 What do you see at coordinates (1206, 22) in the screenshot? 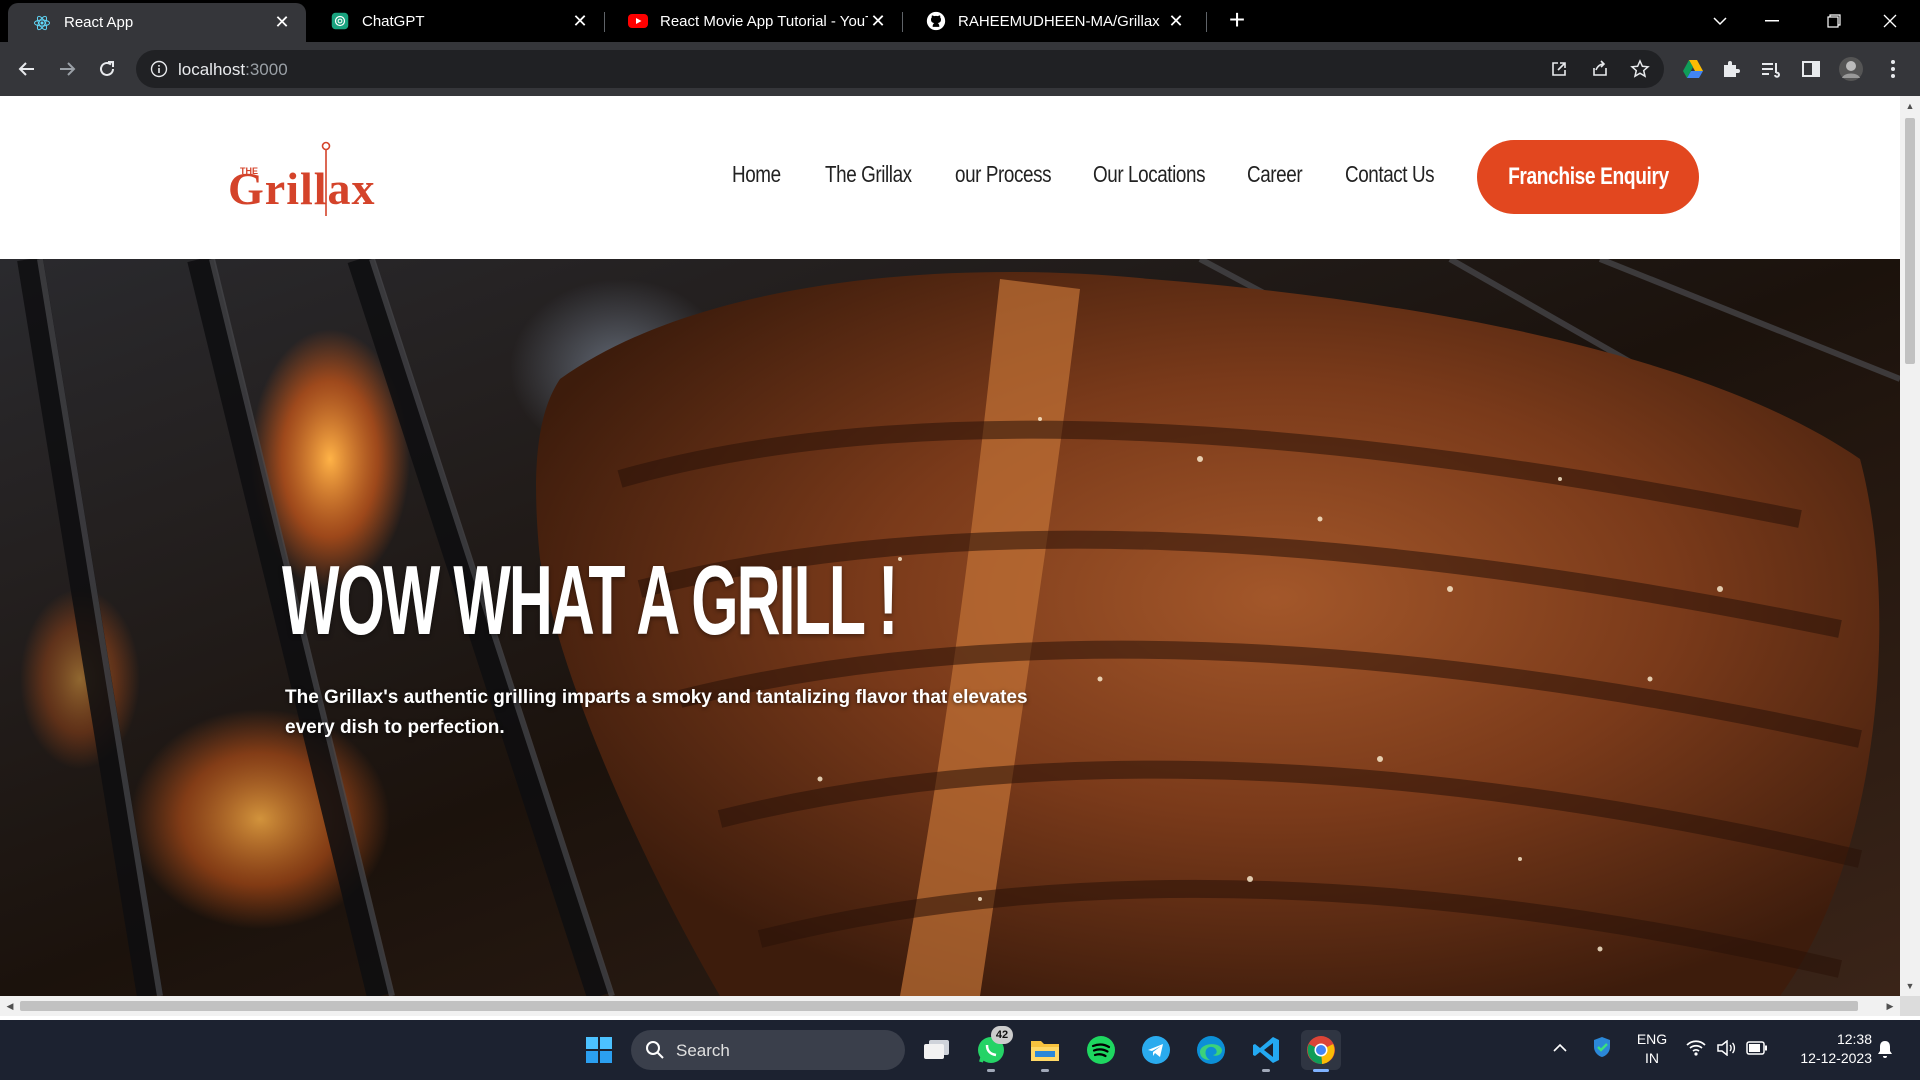
I see `tab-divider` at bounding box center [1206, 22].